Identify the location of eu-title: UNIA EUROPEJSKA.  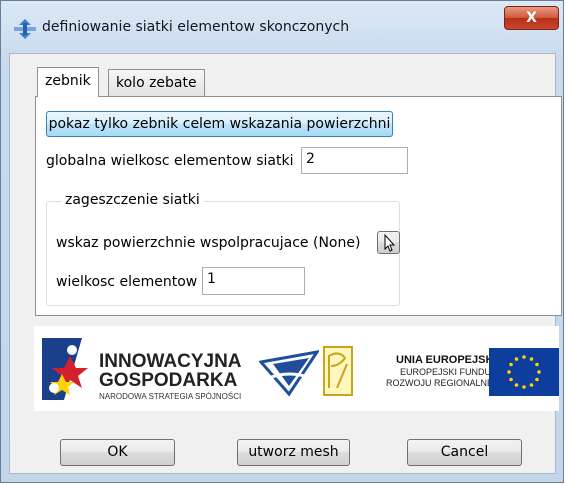
(449, 360).